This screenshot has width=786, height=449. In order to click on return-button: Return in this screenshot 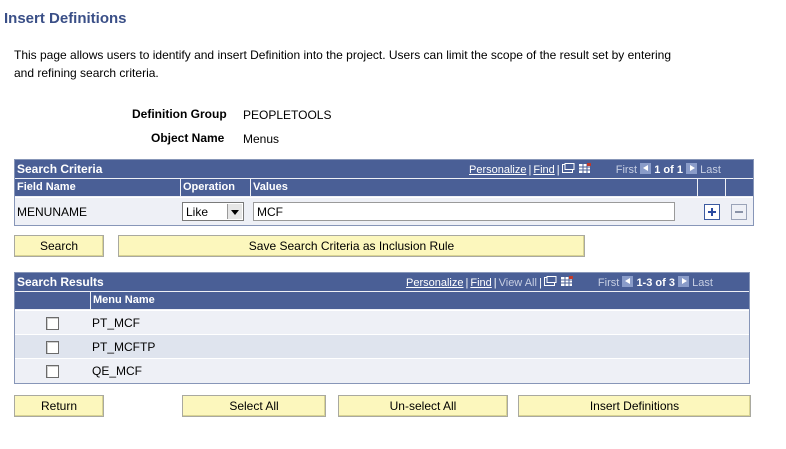, I will do `click(59, 406)`.